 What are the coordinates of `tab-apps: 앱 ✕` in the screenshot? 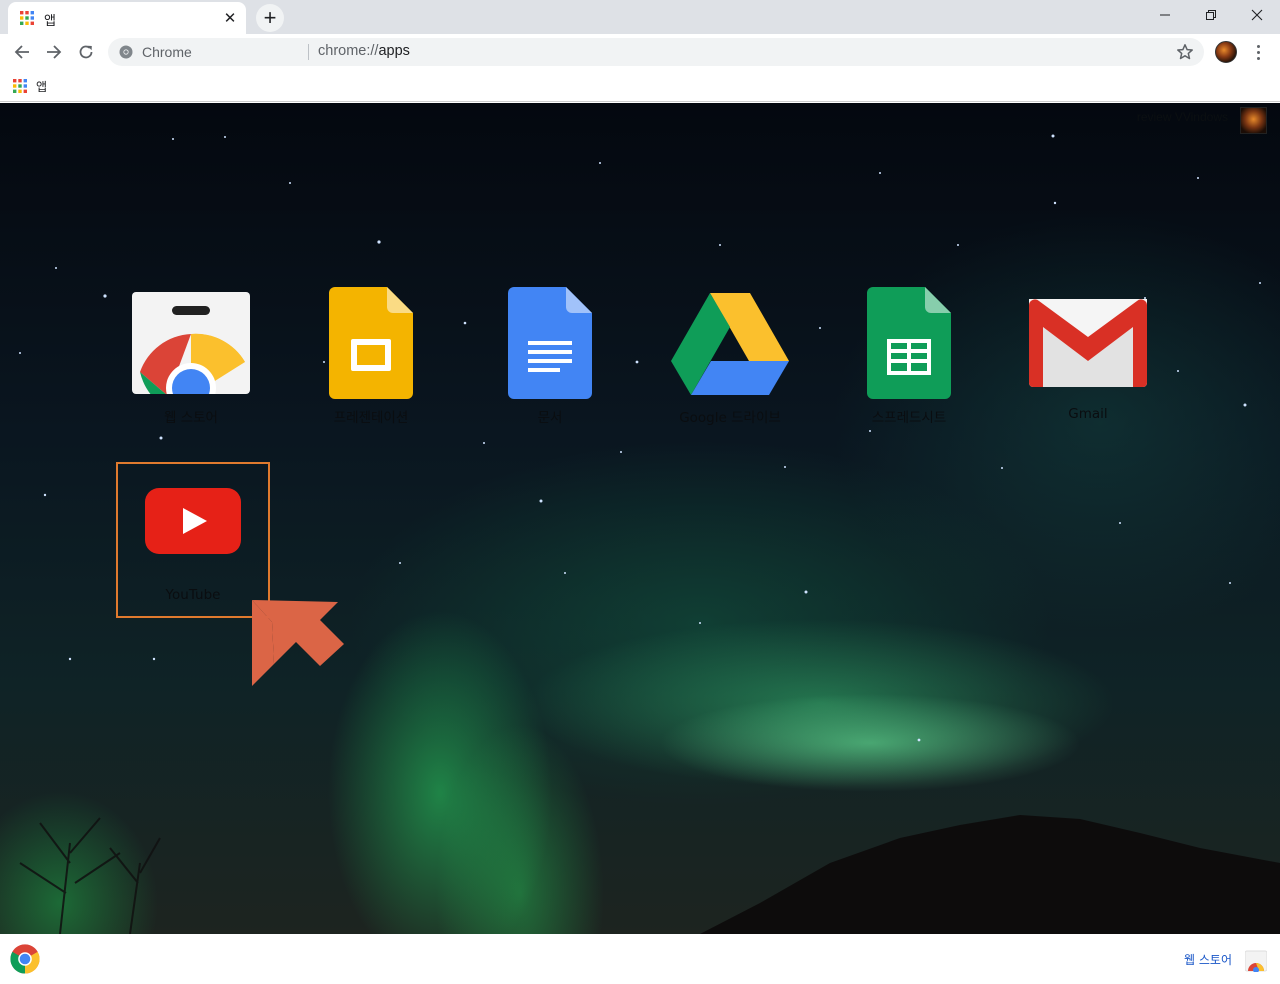 It's located at (127, 18).